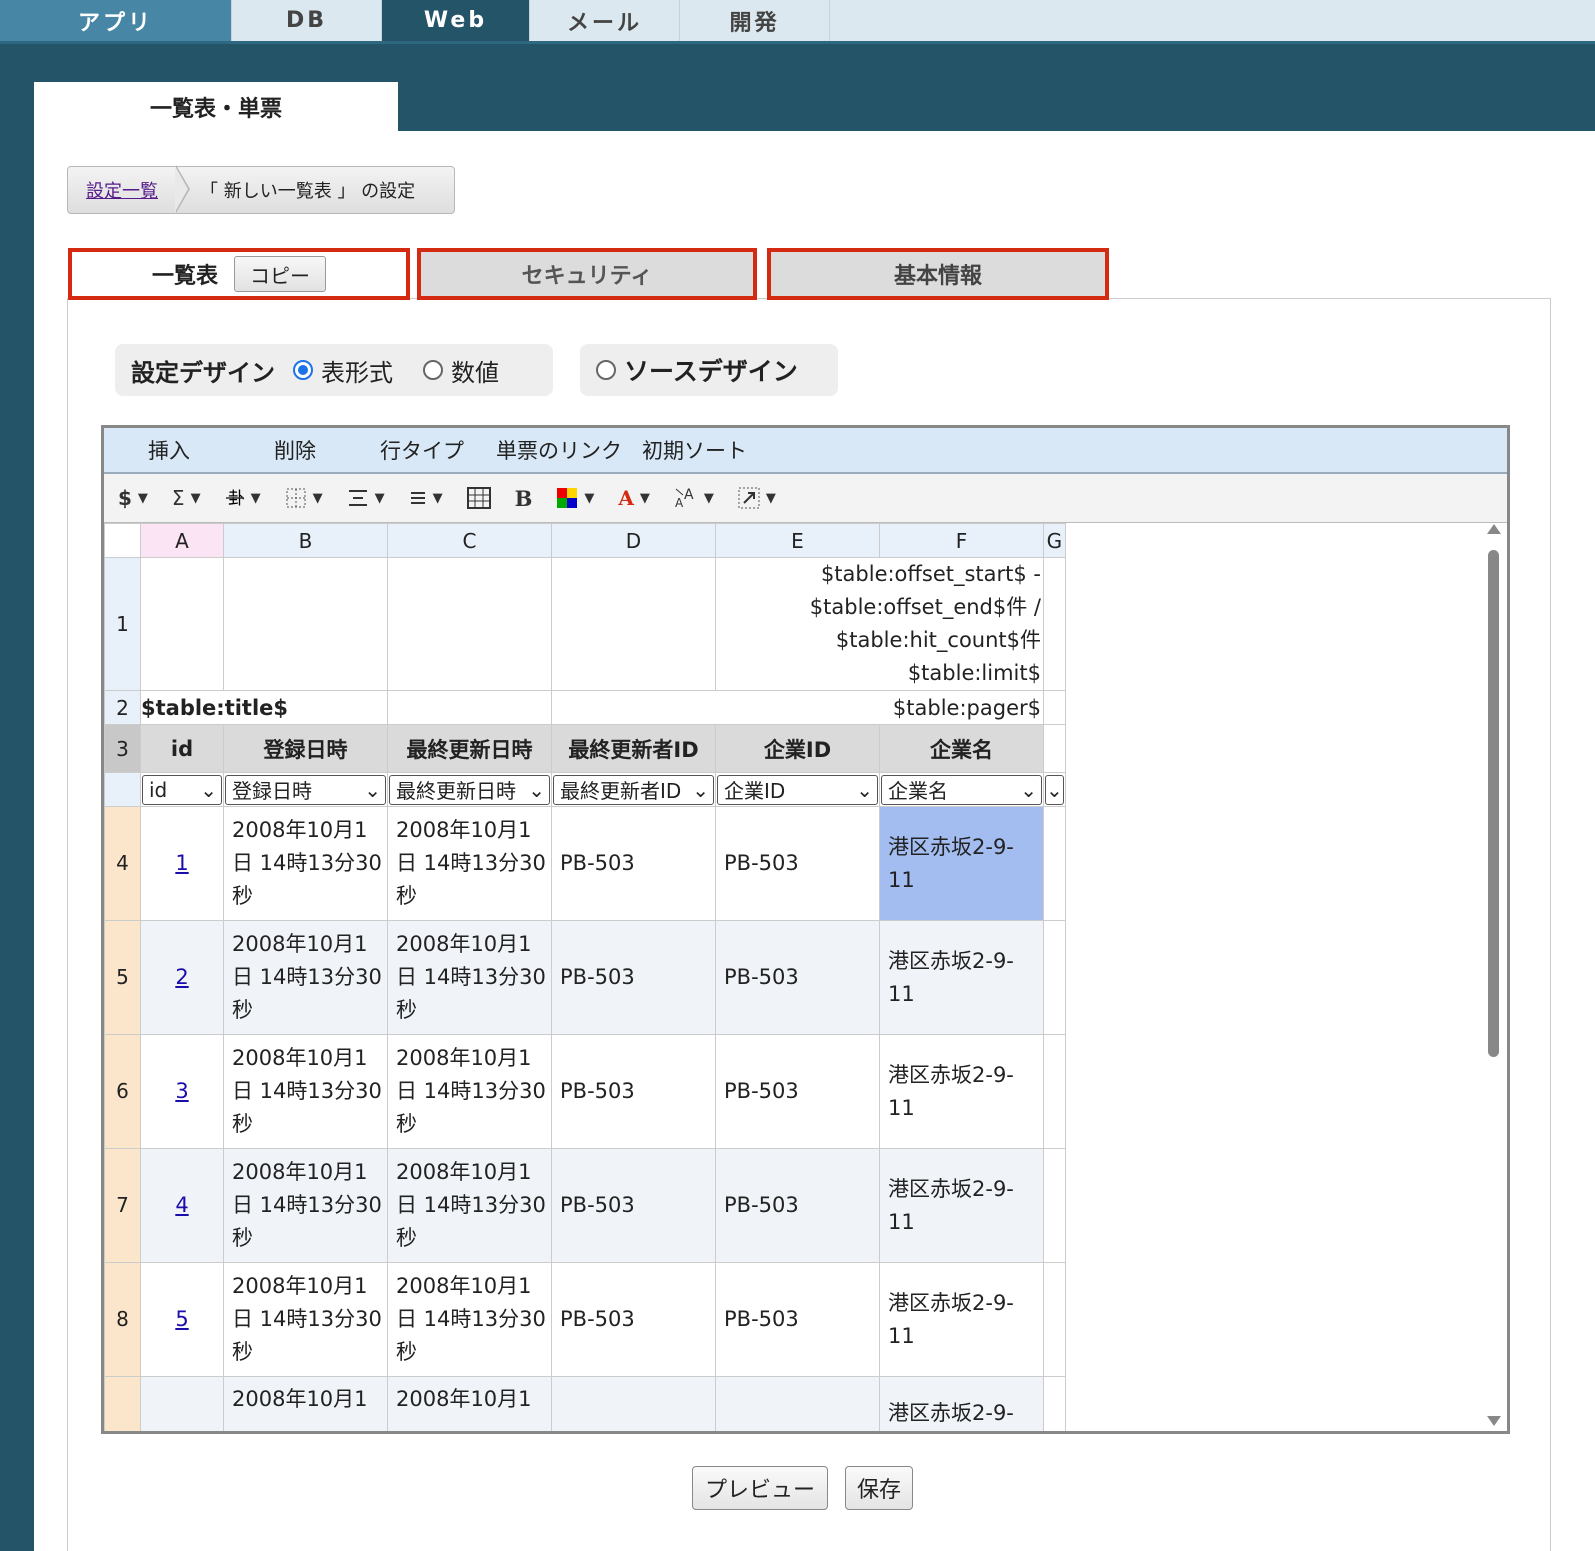  What do you see at coordinates (961, 540) in the screenshot?
I see `column-header-f: F` at bounding box center [961, 540].